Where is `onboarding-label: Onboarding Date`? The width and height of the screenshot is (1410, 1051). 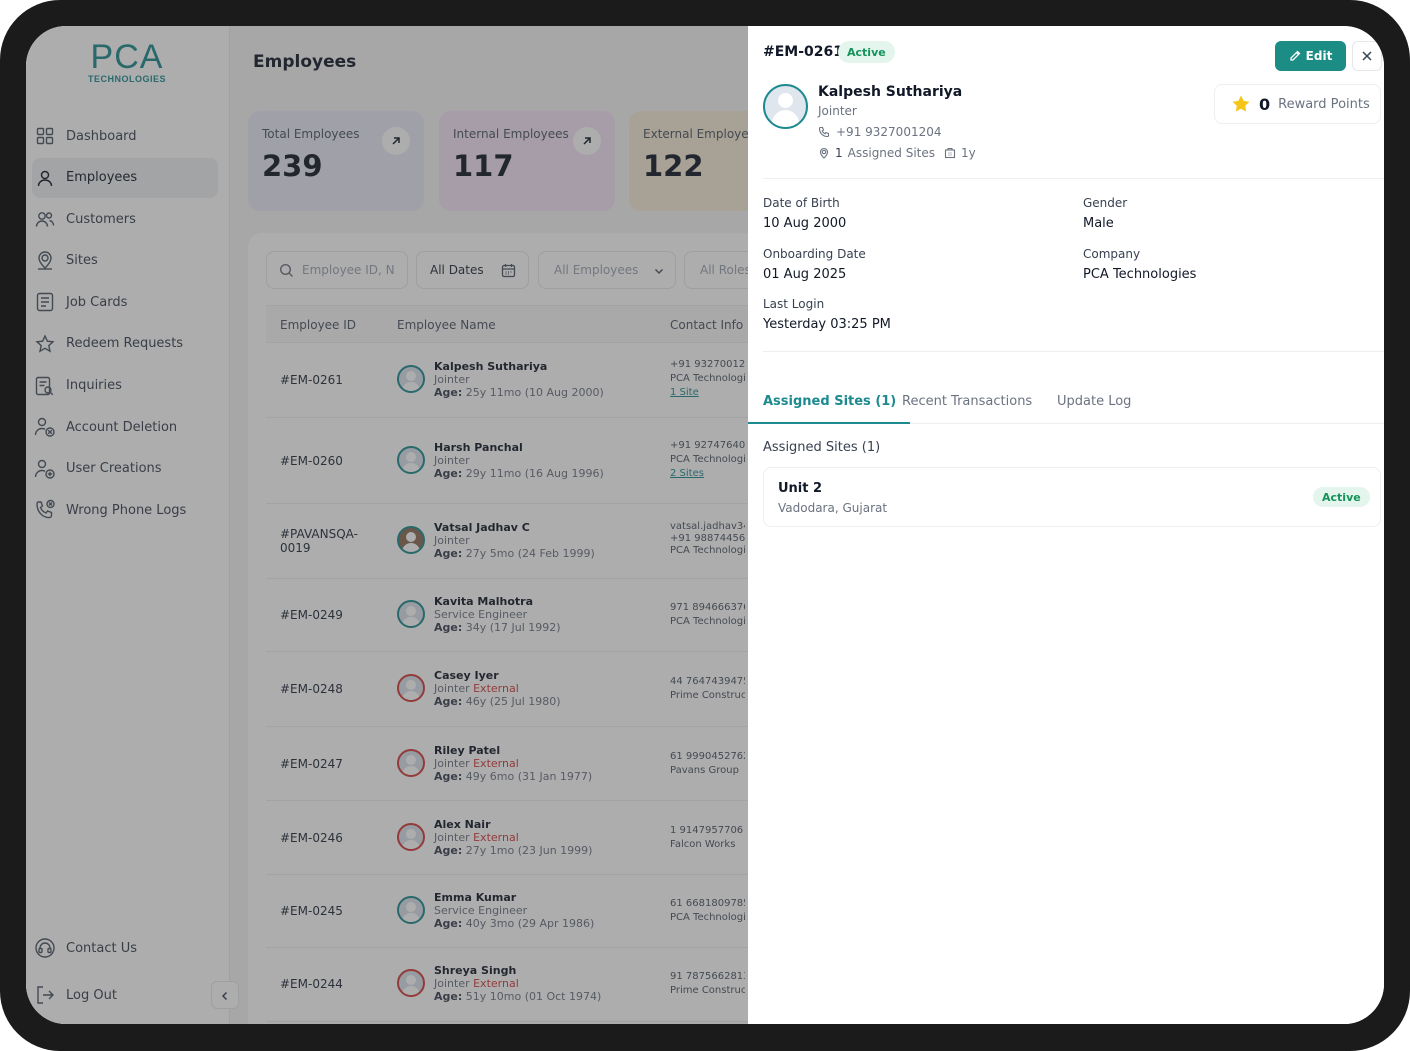
onboarding-label: Onboarding Date is located at coordinates (814, 254).